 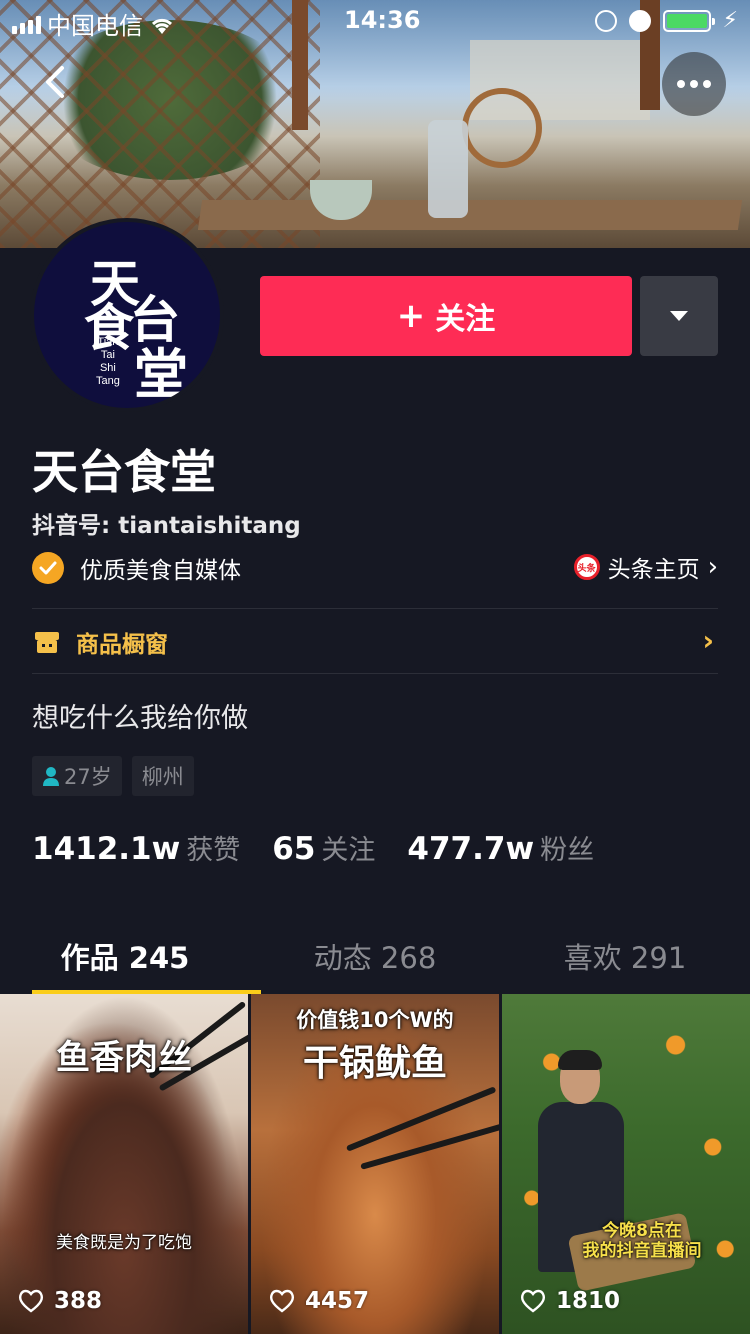 I want to click on plus-icon: +, so click(x=411, y=316).